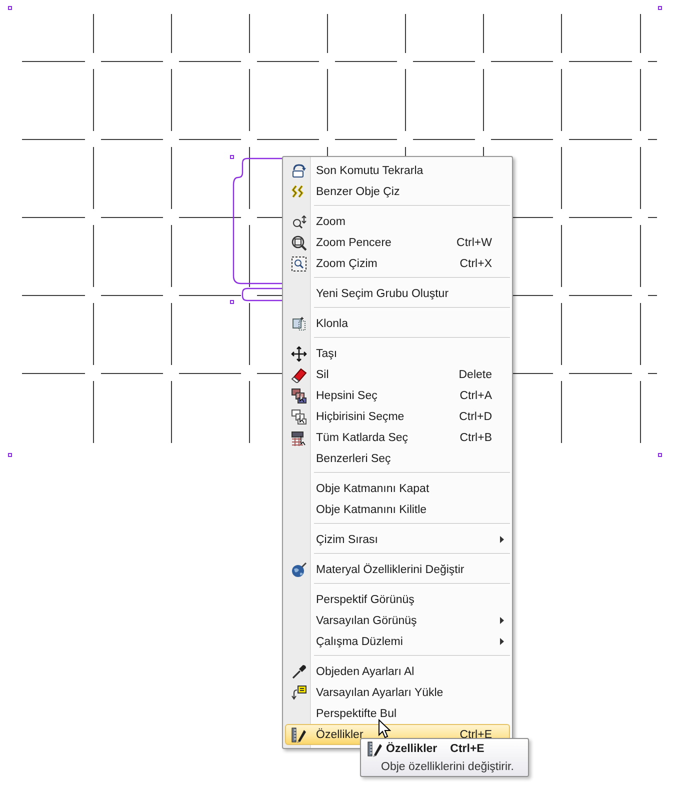  I want to click on menu-item: Zoom Çizim Ctrl+X, so click(397, 263).